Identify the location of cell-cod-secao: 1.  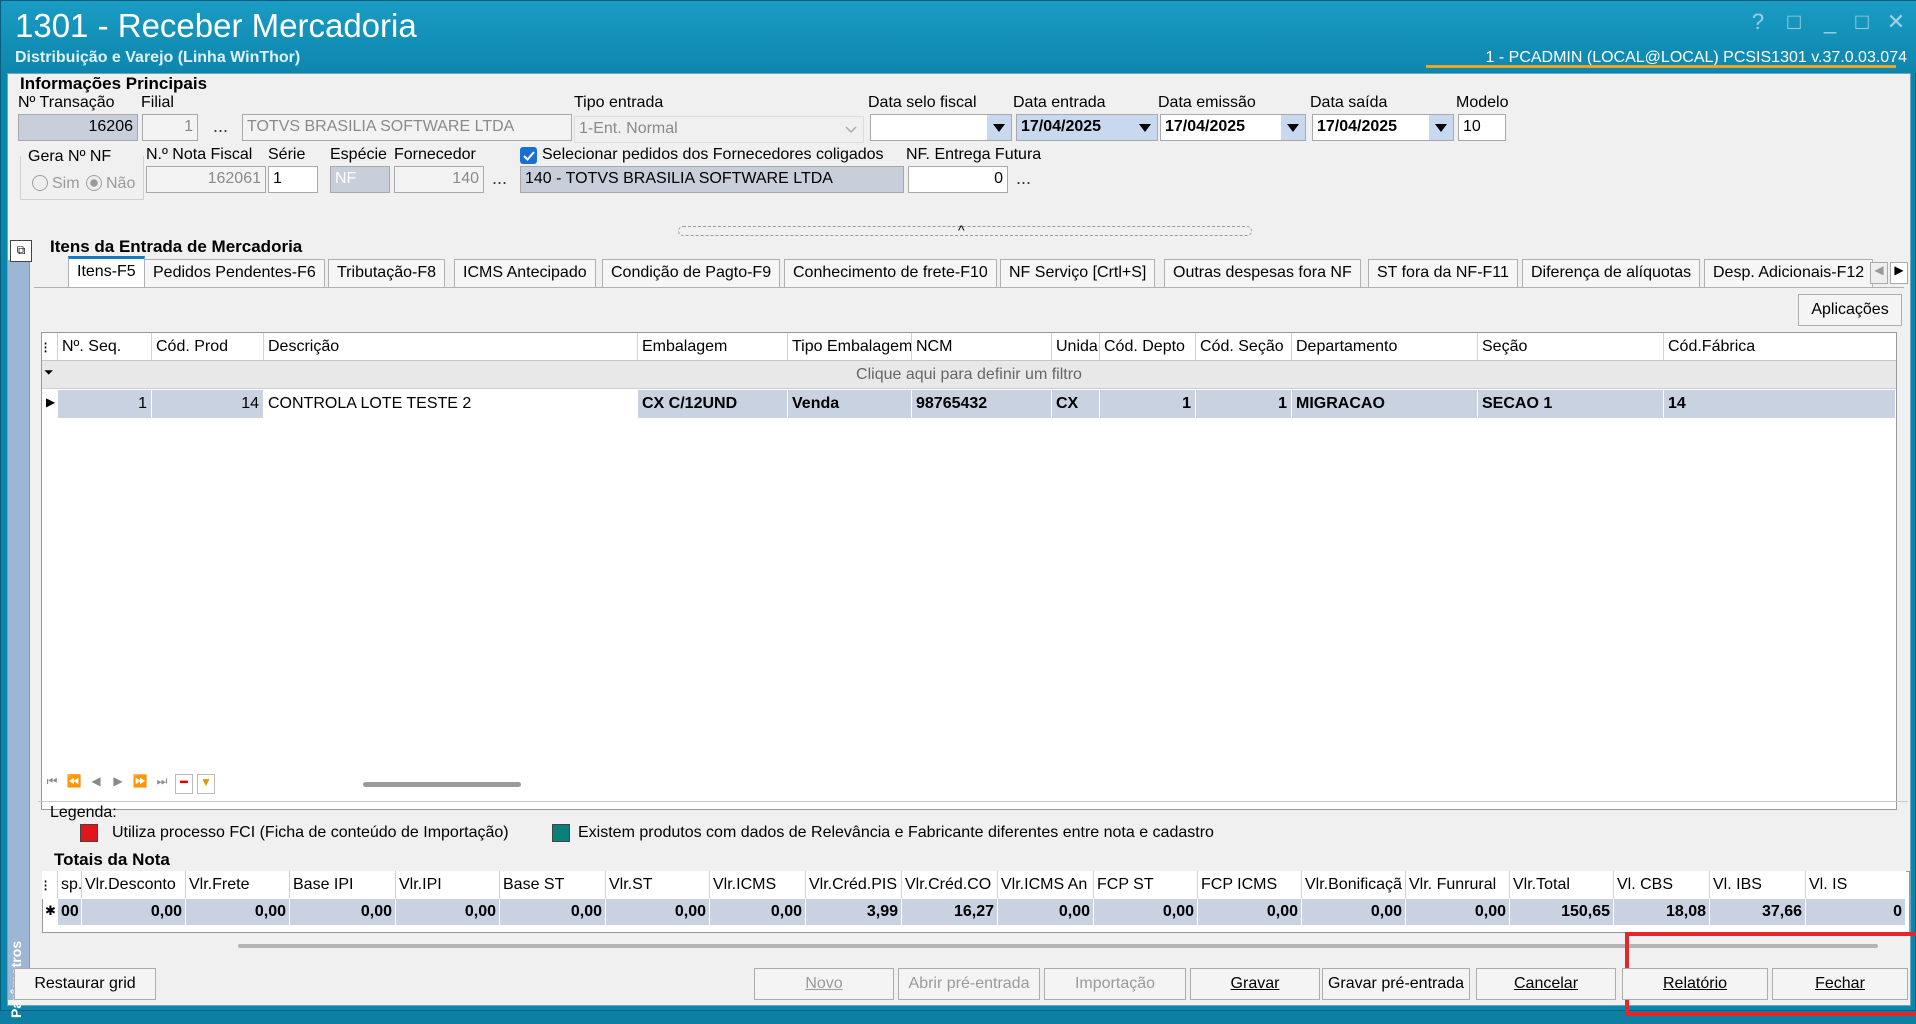
(1244, 404).